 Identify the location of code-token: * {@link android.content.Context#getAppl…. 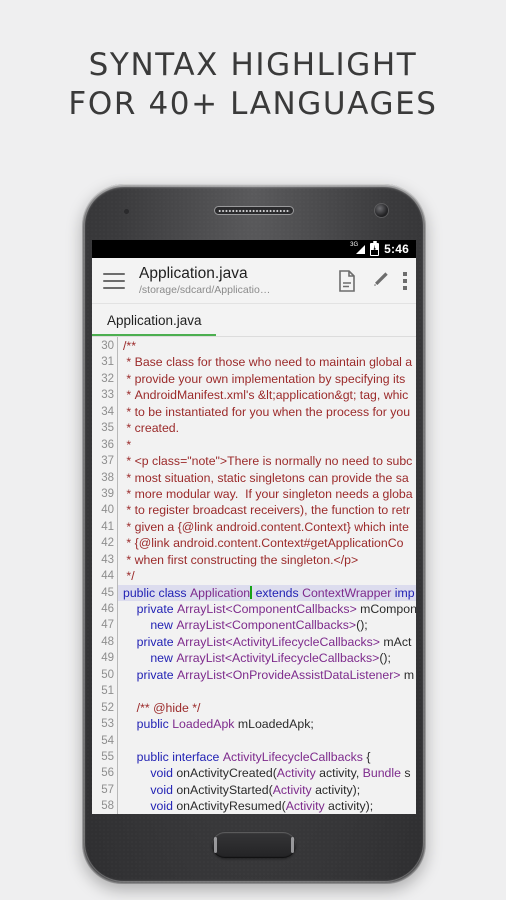
(263, 543).